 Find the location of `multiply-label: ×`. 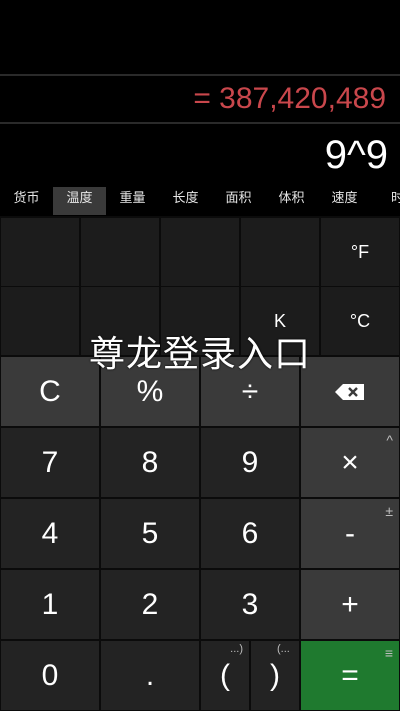

multiply-label: × is located at coordinates (350, 462).